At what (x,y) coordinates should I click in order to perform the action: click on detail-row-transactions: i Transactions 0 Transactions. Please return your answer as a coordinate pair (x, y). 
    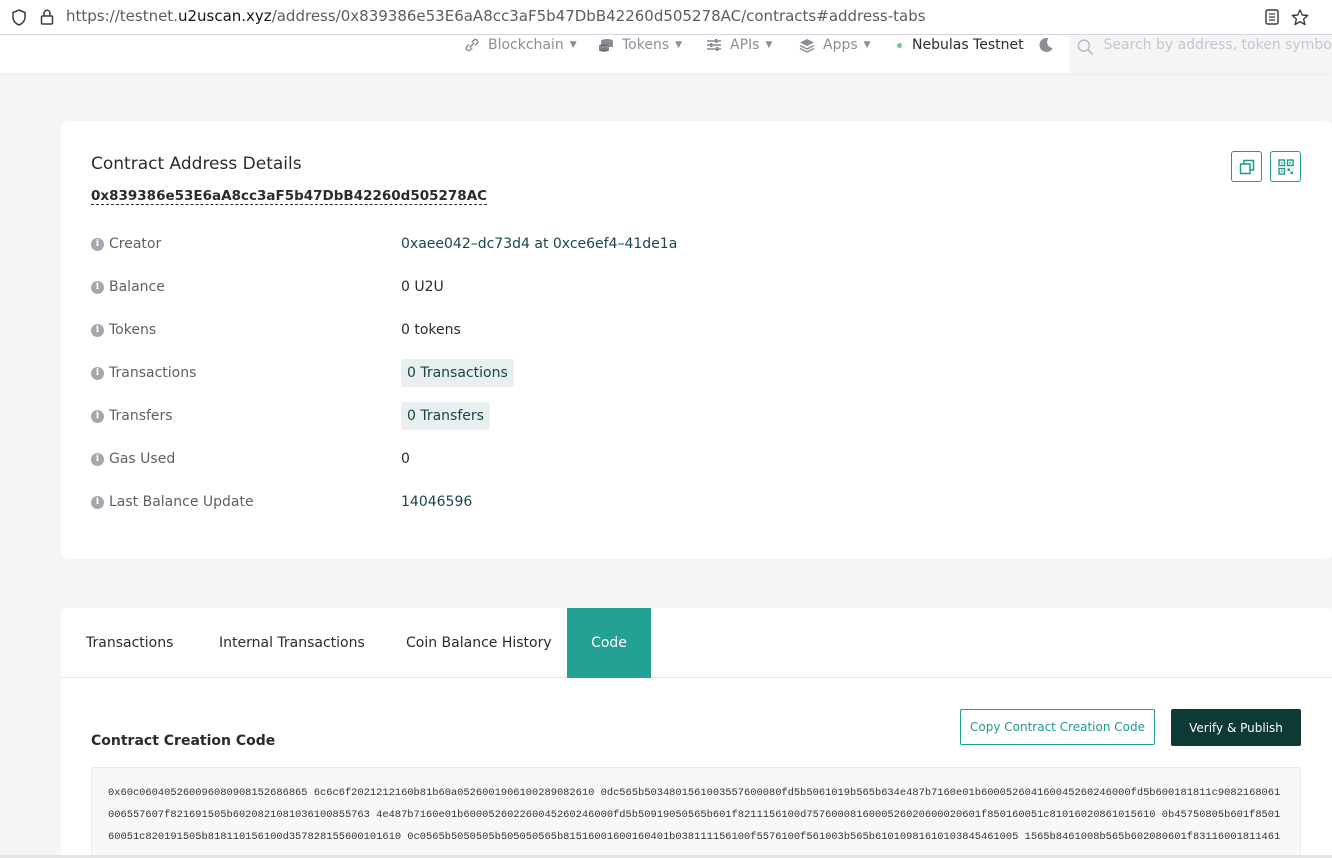
    Looking at the image, I should click on (691, 373).